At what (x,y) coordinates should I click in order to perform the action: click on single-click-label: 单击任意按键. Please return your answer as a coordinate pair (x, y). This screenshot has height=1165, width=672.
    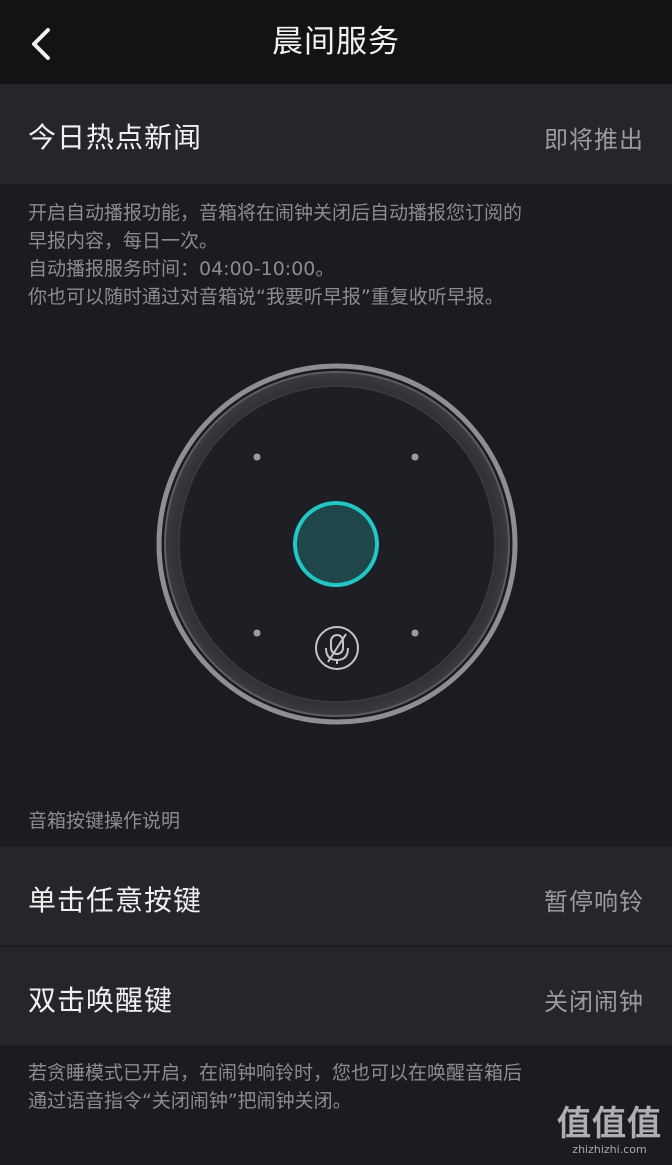
    Looking at the image, I should click on (115, 900).